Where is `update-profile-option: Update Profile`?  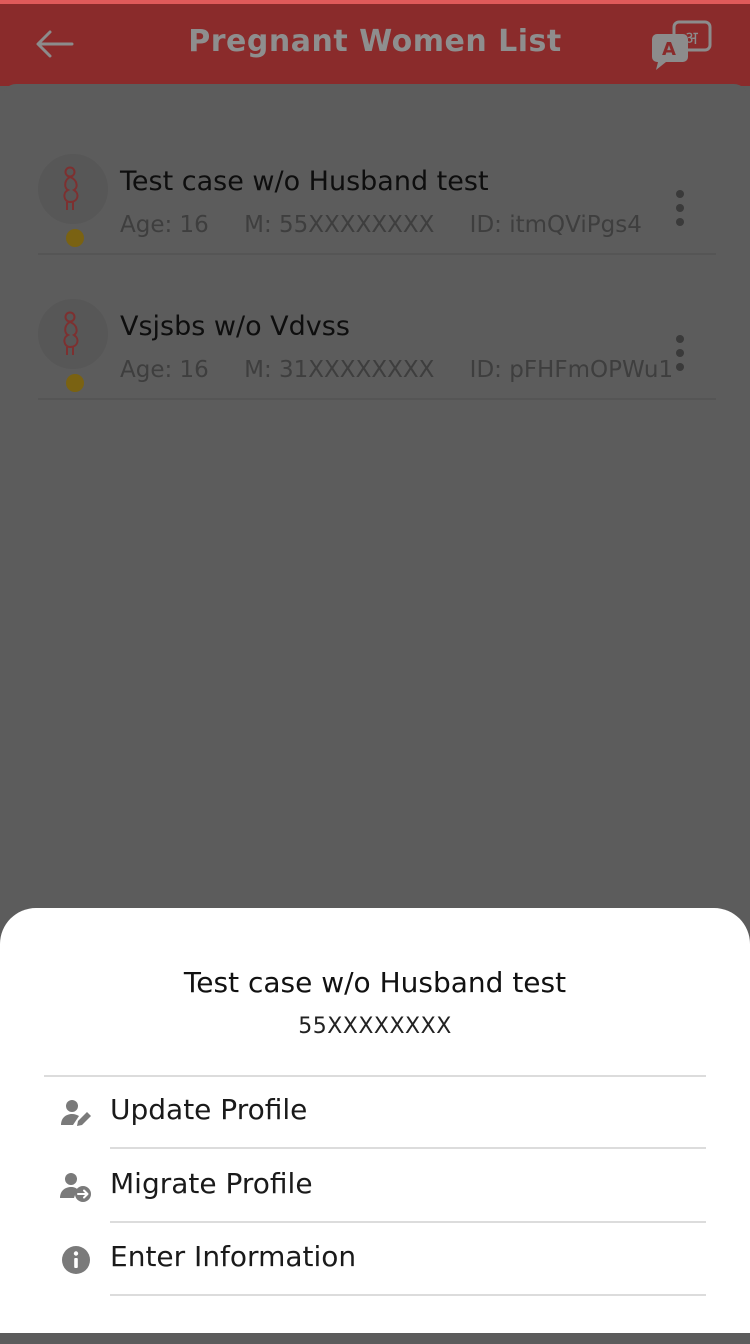 update-profile-option: Update Profile is located at coordinates (375, 1113).